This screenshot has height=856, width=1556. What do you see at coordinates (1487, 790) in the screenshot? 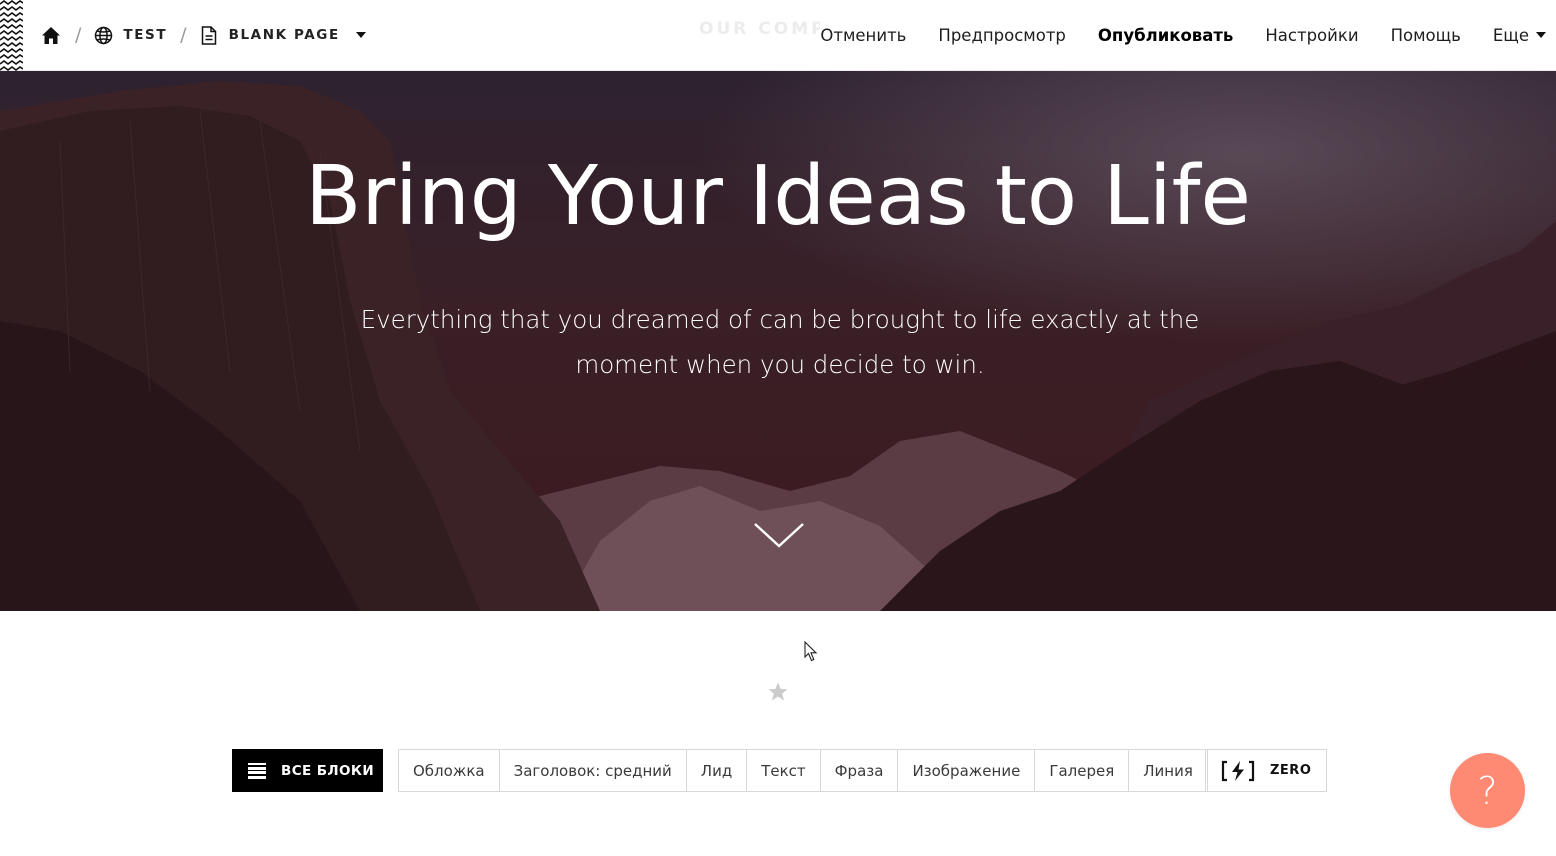
I see `help-chat-button: ?` at bounding box center [1487, 790].